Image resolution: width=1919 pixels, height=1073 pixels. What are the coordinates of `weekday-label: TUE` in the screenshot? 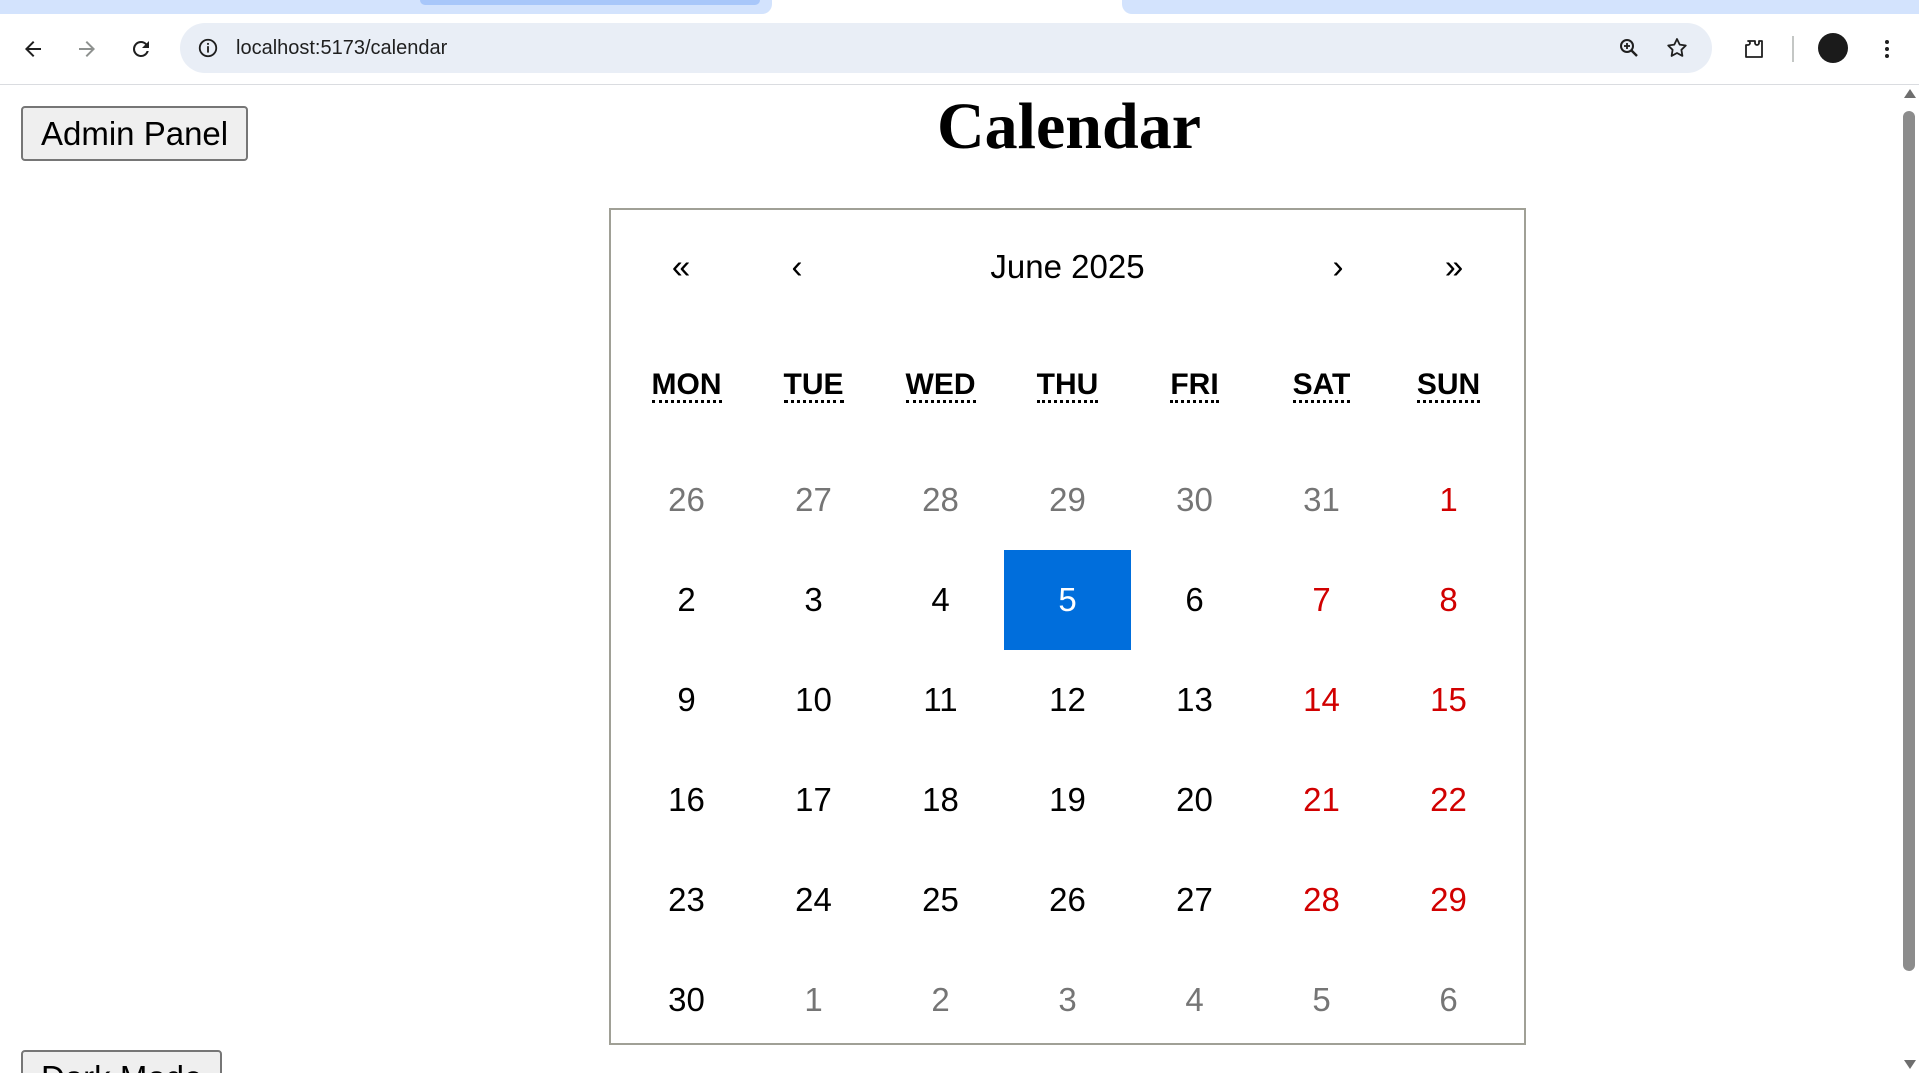 It's located at (813, 385).